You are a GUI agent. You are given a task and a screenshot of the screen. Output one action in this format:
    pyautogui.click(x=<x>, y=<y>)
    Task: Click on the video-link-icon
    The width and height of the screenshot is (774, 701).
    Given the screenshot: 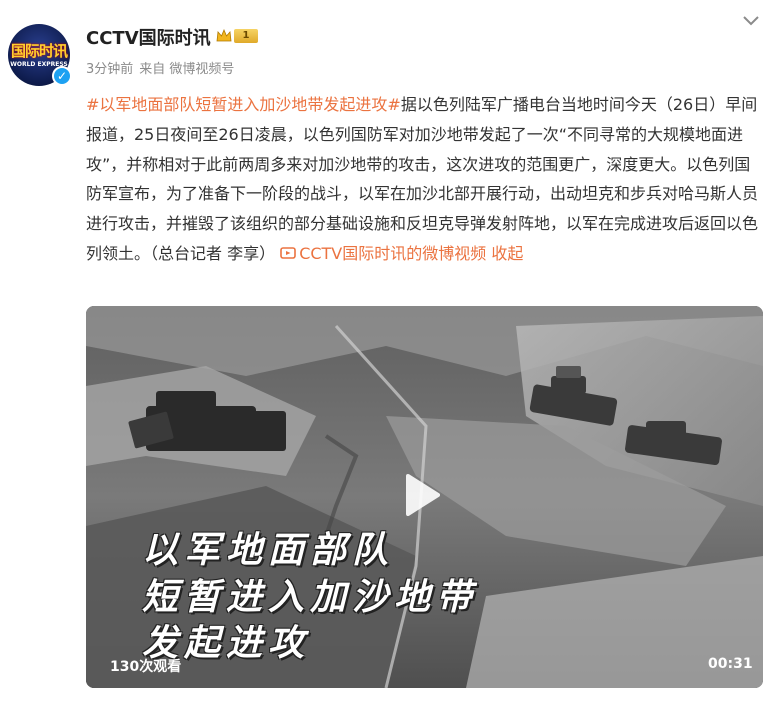 What is the action you would take?
    pyautogui.click(x=288, y=253)
    